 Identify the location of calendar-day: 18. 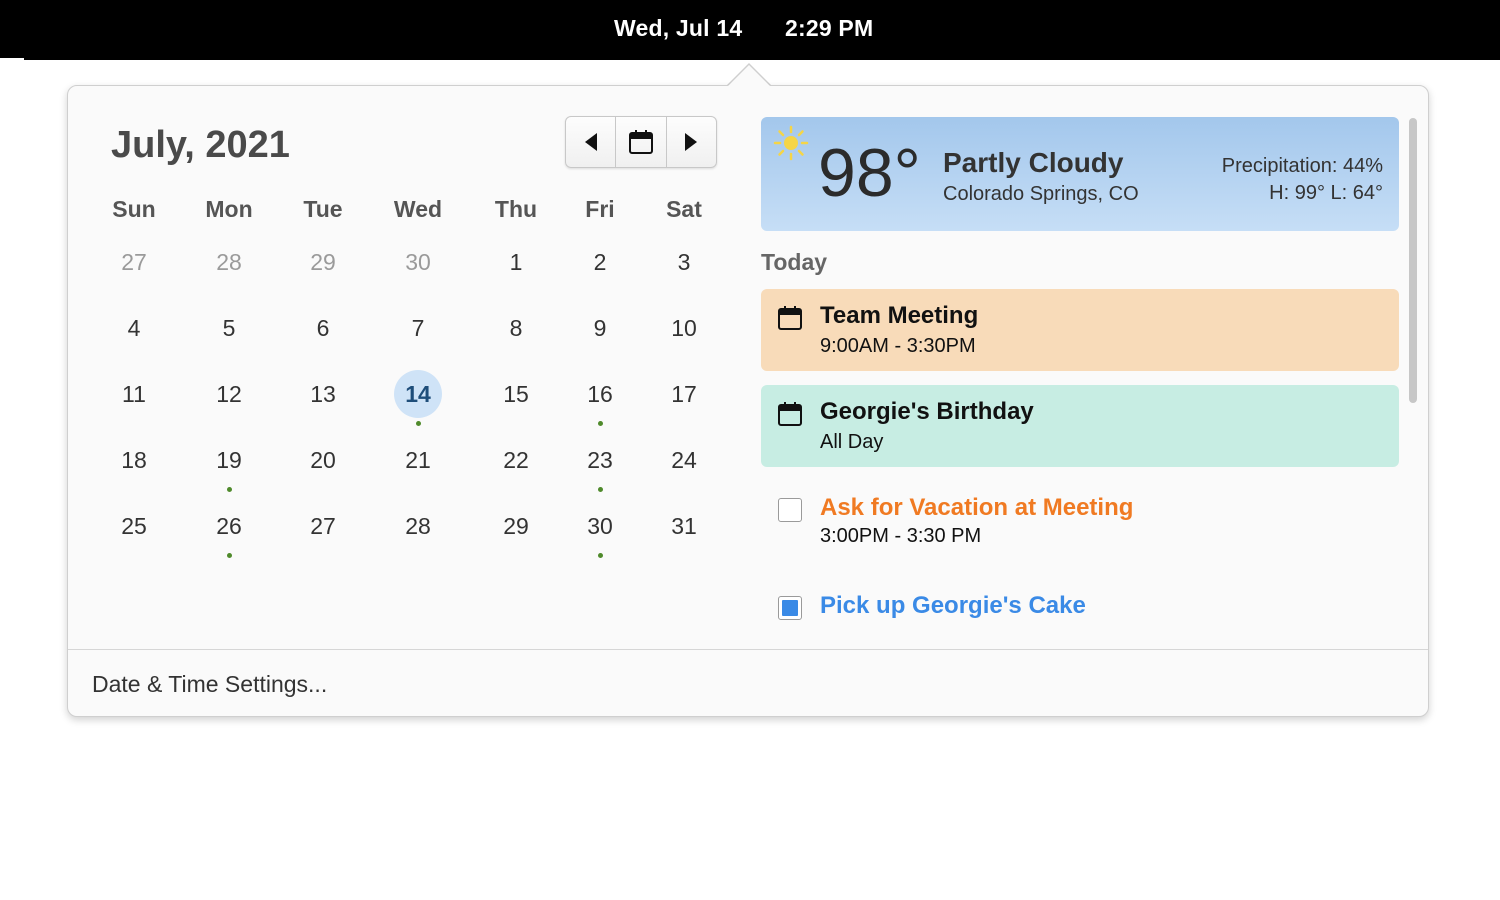
(134, 460).